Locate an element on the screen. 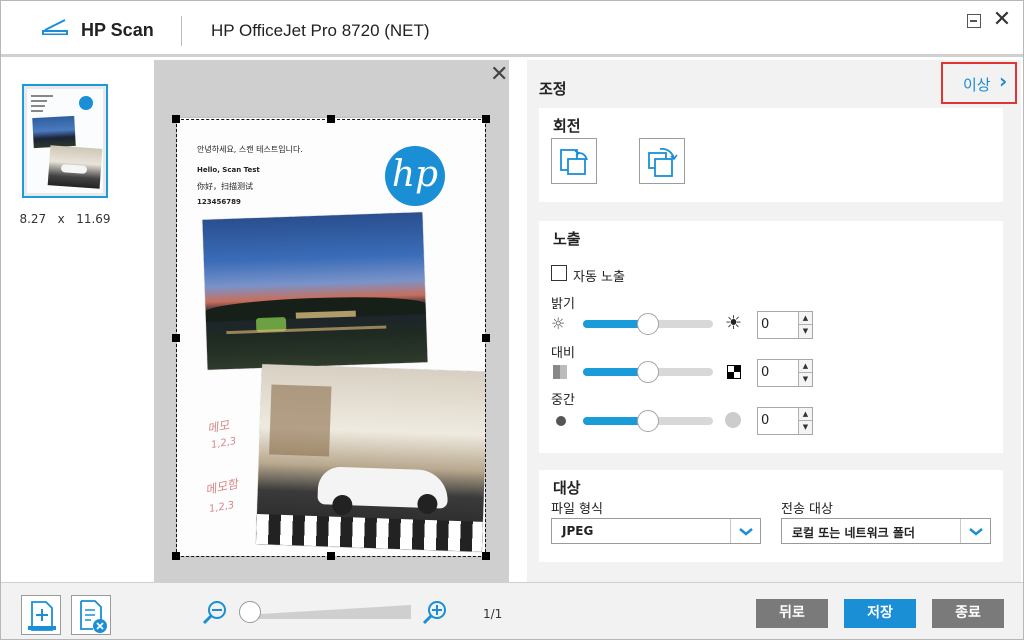 The image size is (1024, 640). app-title: HP Scan is located at coordinates (117, 30).